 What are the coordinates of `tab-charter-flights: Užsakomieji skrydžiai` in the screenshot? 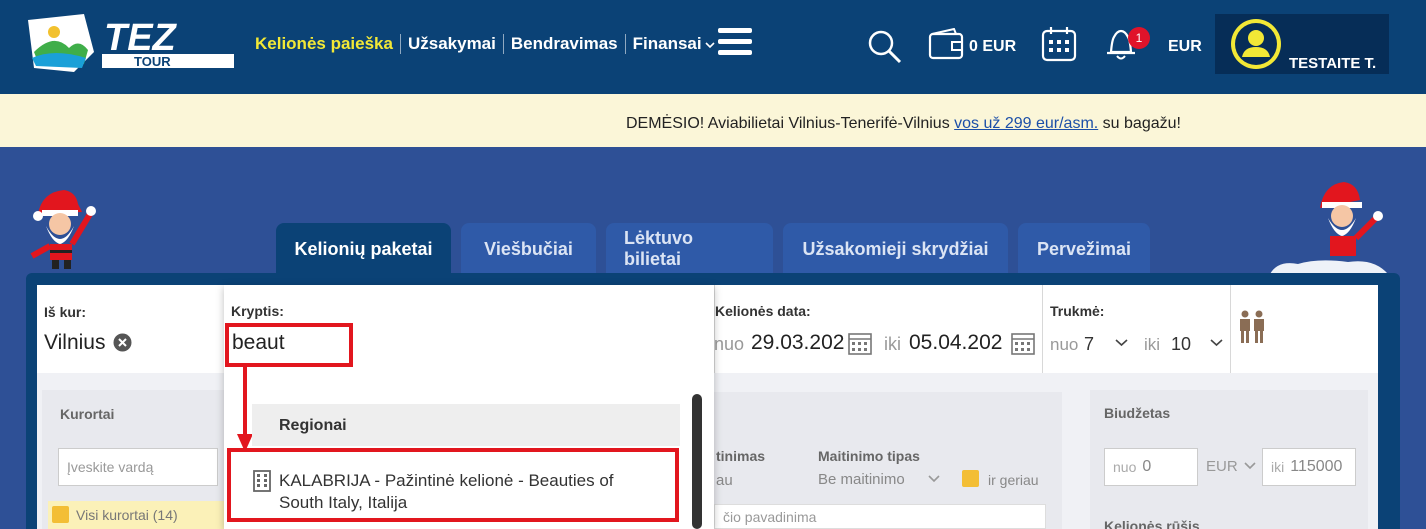 It's located at (895, 249).